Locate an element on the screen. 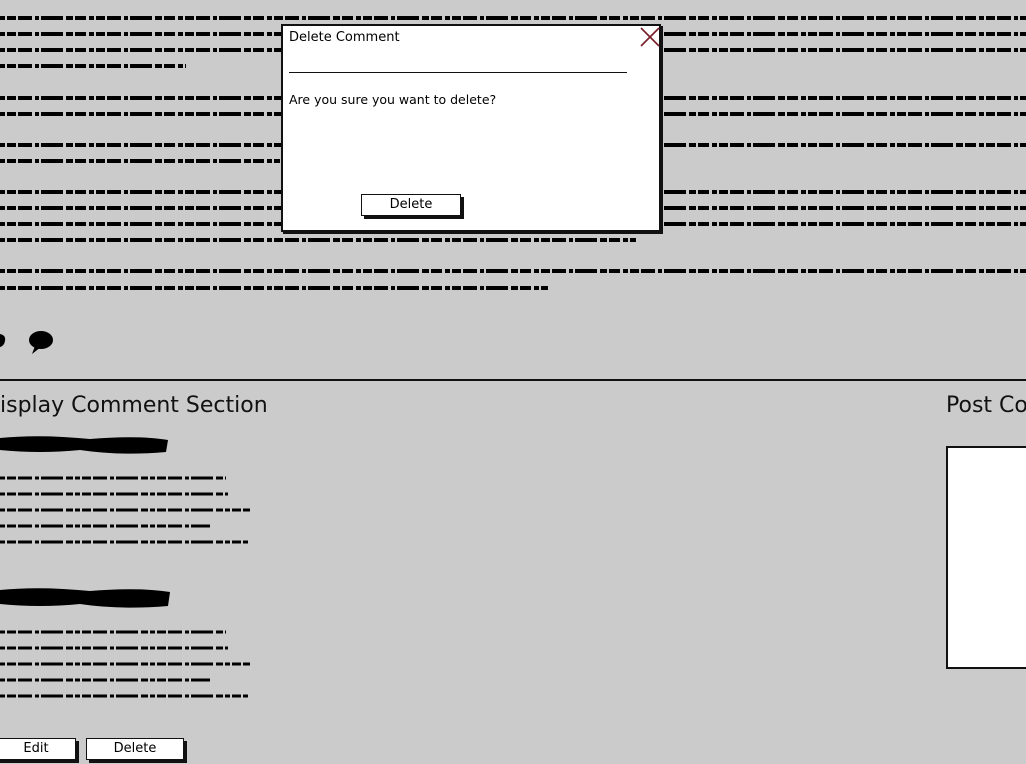 The width and height of the screenshot is (1026, 764). confirm-delete-button: Delete is located at coordinates (411, 205).